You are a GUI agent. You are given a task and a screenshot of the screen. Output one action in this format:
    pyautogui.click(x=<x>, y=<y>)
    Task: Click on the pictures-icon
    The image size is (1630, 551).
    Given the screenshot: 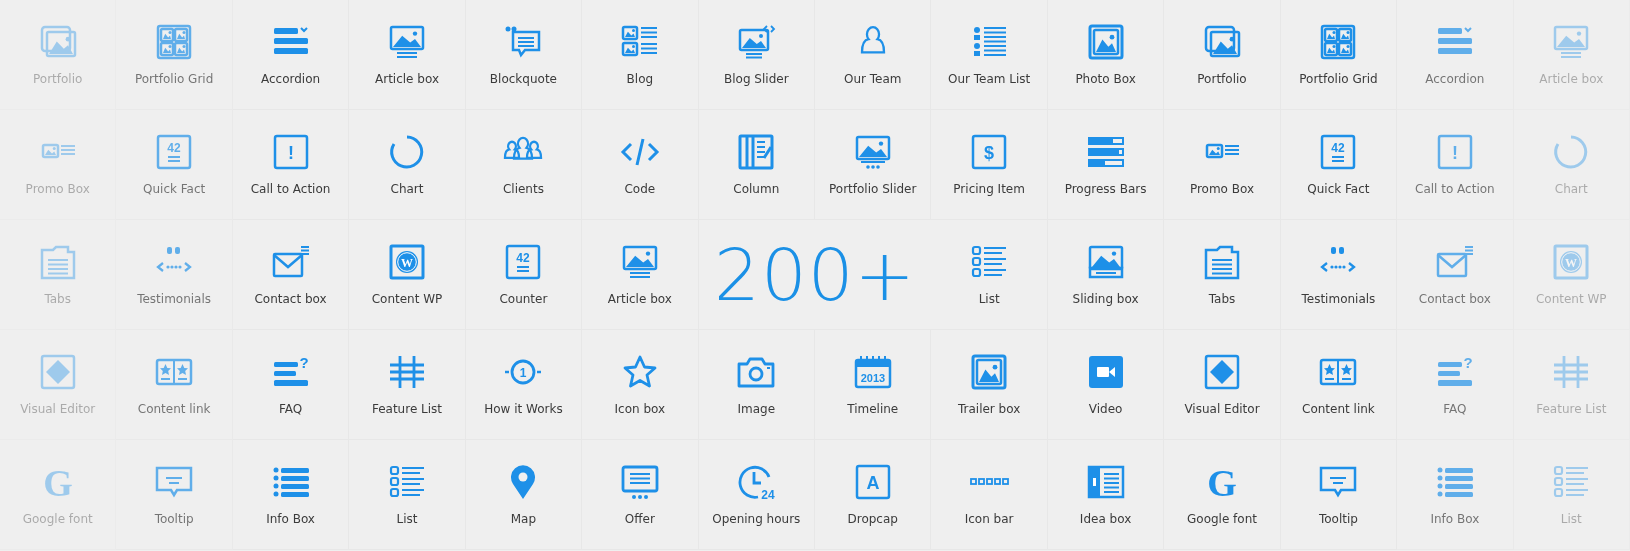 What is the action you would take?
    pyautogui.click(x=1222, y=41)
    